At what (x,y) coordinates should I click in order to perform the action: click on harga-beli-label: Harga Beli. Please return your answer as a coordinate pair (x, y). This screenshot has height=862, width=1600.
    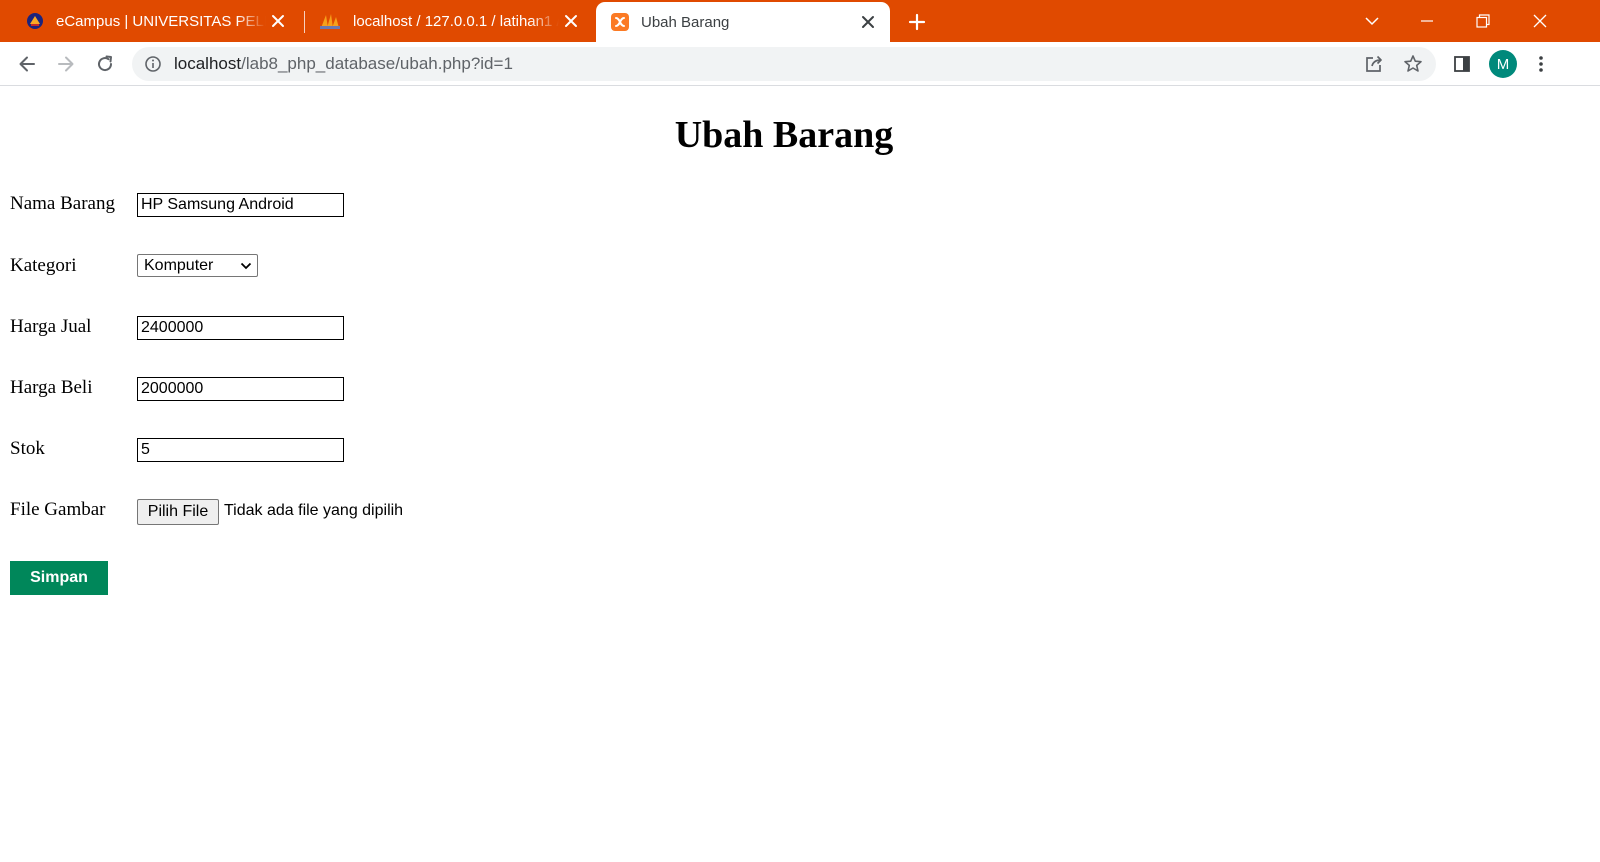
    Looking at the image, I should click on (51, 387).